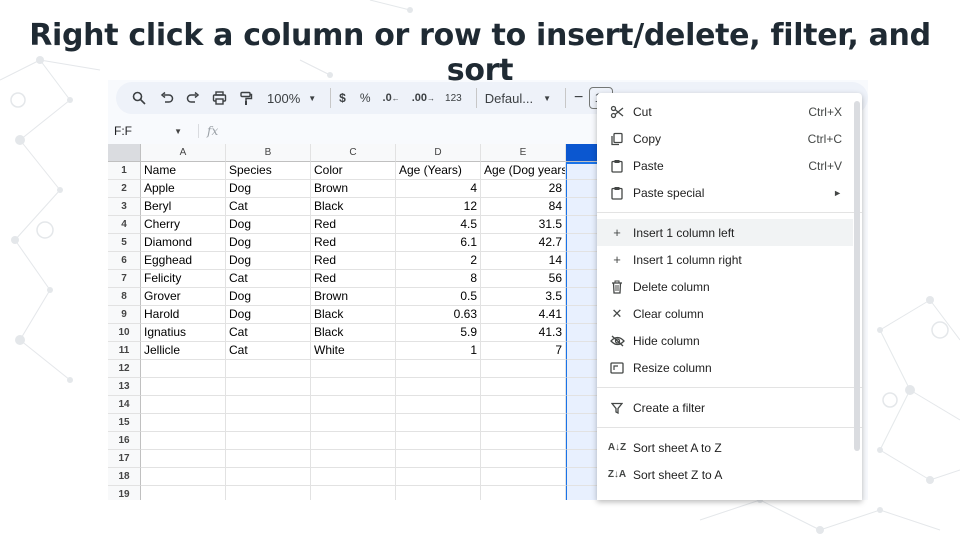 The image size is (960, 540). What do you see at coordinates (183, 279) in the screenshot?
I see `grid-cell: Felicity` at bounding box center [183, 279].